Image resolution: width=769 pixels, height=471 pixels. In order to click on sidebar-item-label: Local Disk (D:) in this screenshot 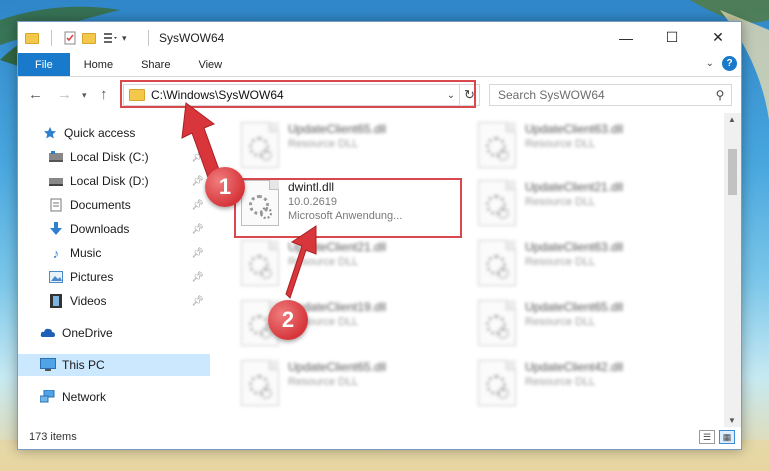, I will do `click(109, 181)`.